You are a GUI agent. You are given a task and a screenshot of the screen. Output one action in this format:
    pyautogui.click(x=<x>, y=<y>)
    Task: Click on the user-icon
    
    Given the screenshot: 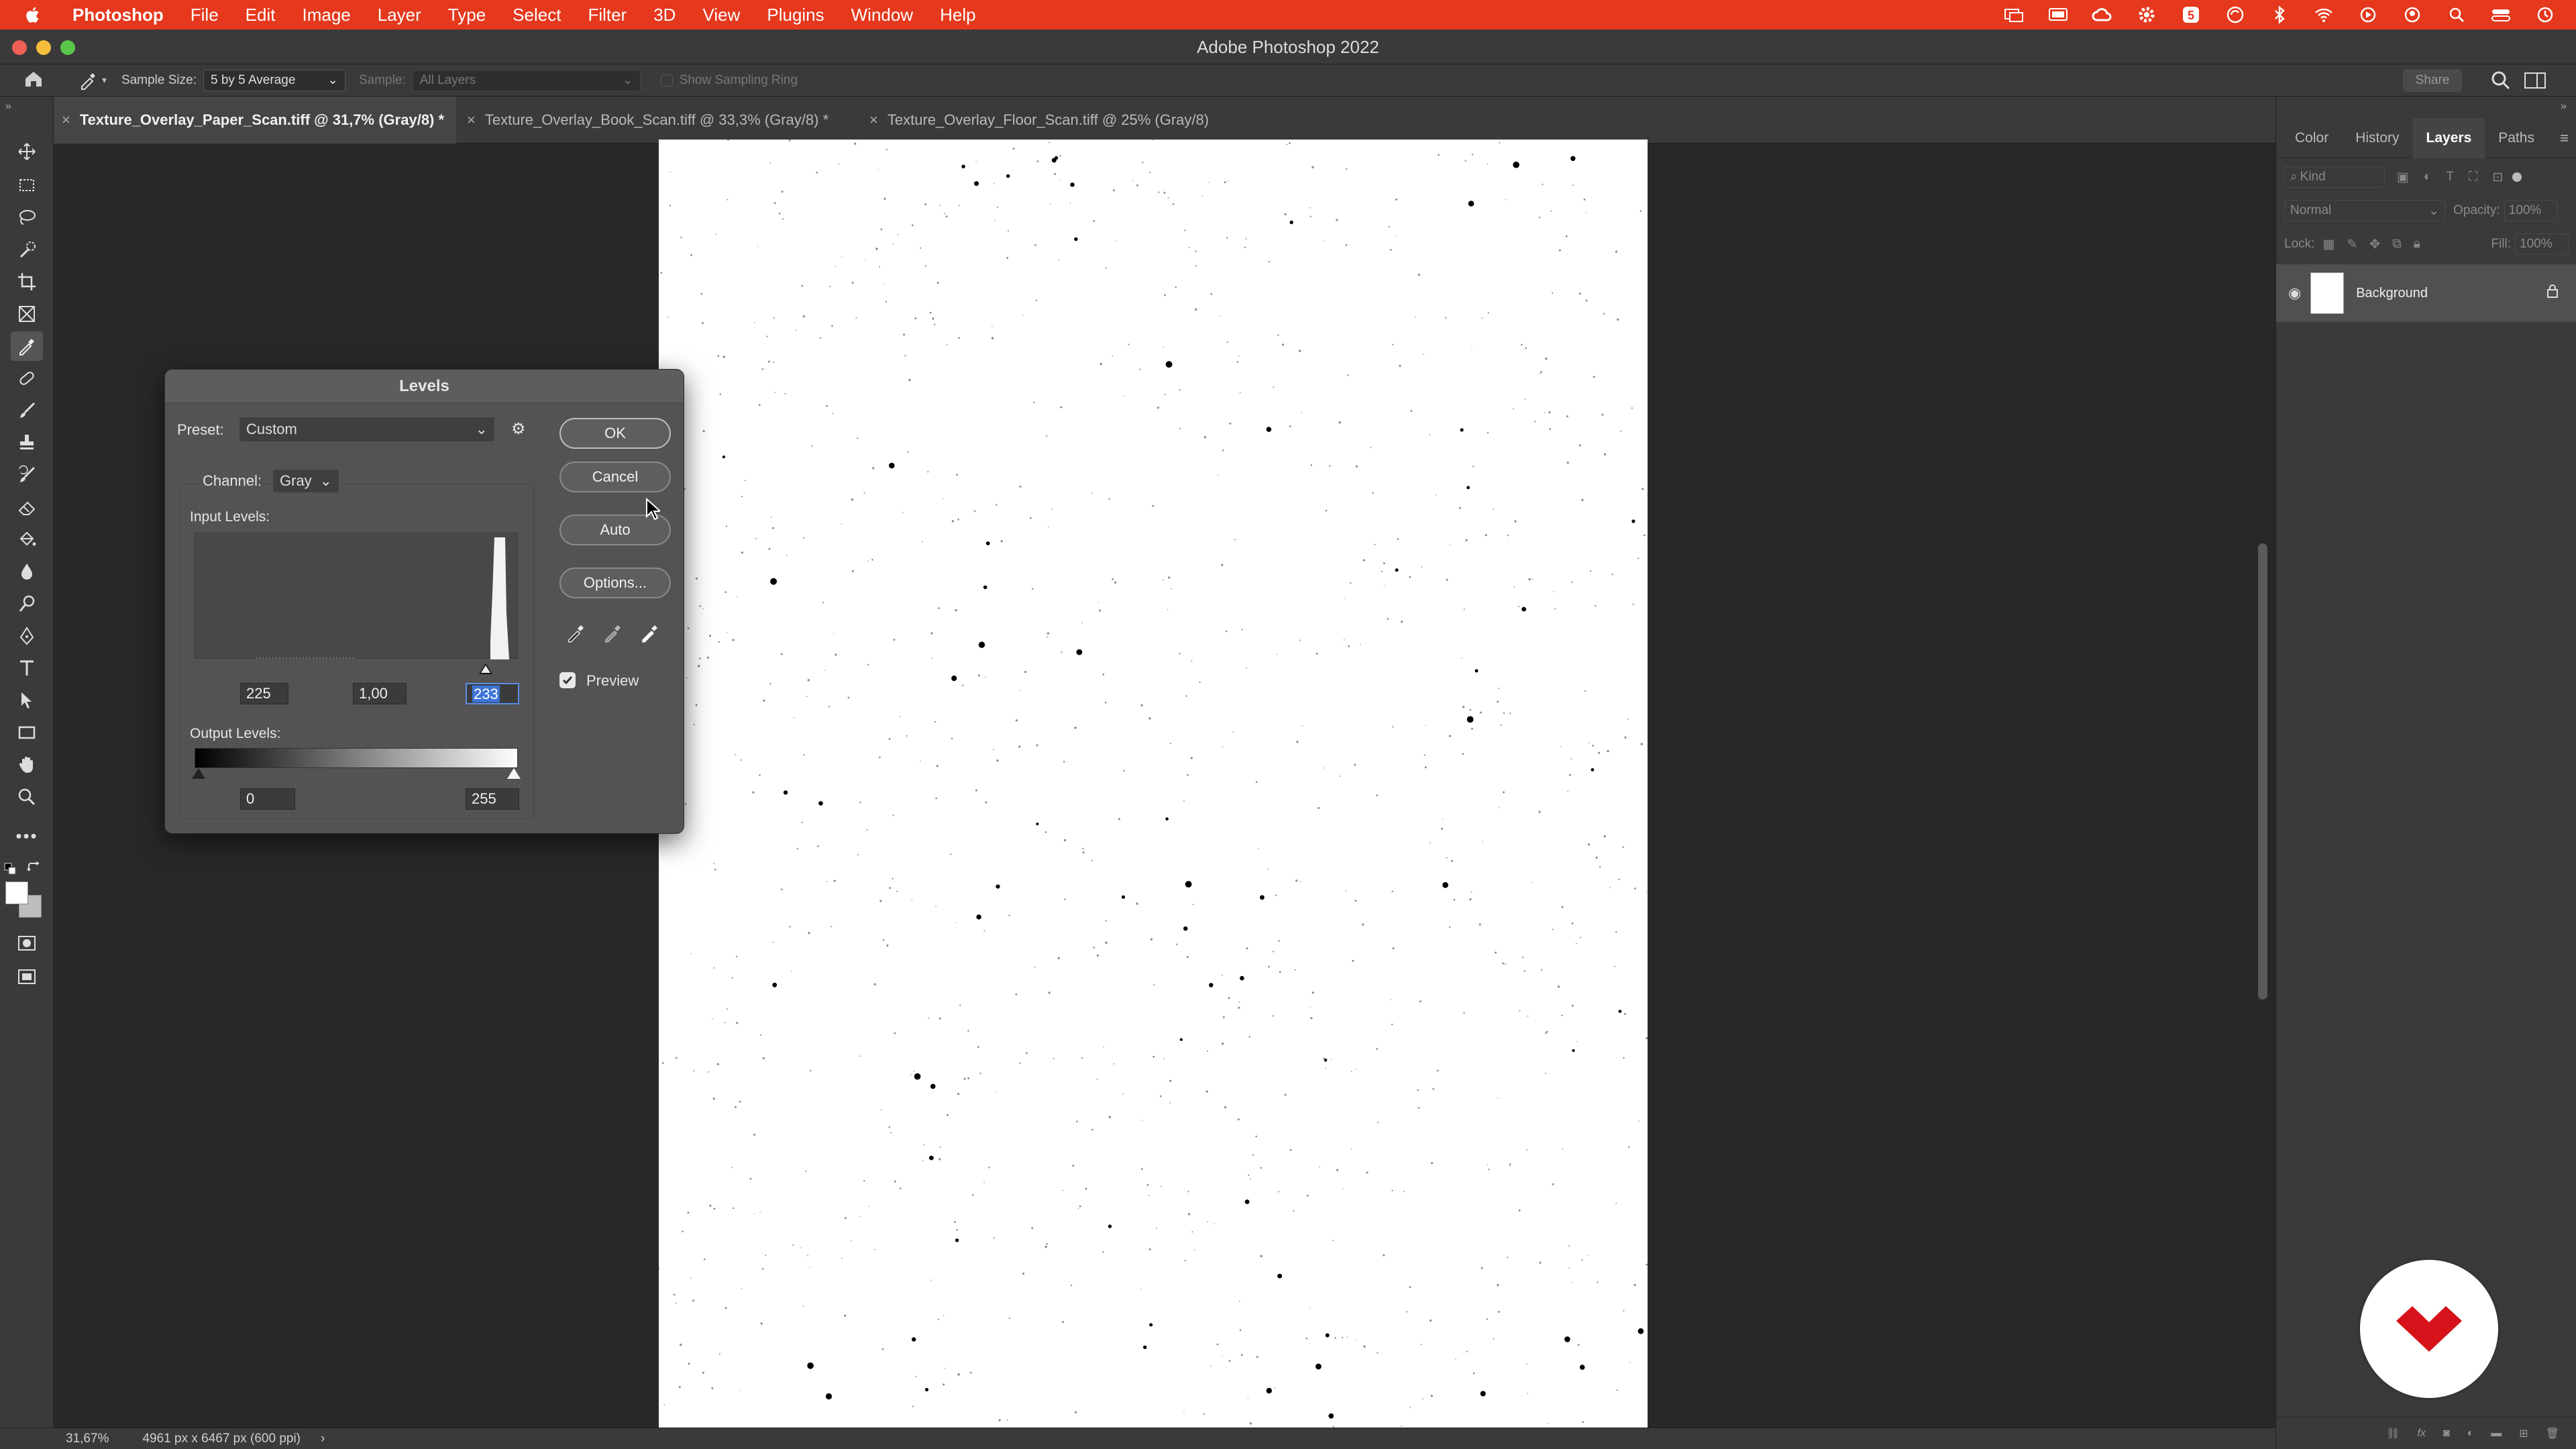 What is the action you would take?
    pyautogui.click(x=2412, y=14)
    